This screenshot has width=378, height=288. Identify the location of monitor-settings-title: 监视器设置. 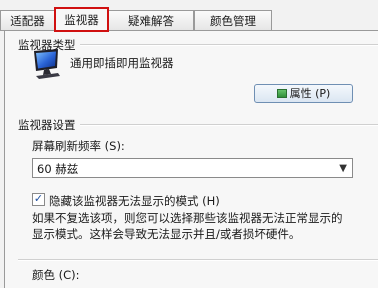
(47, 125).